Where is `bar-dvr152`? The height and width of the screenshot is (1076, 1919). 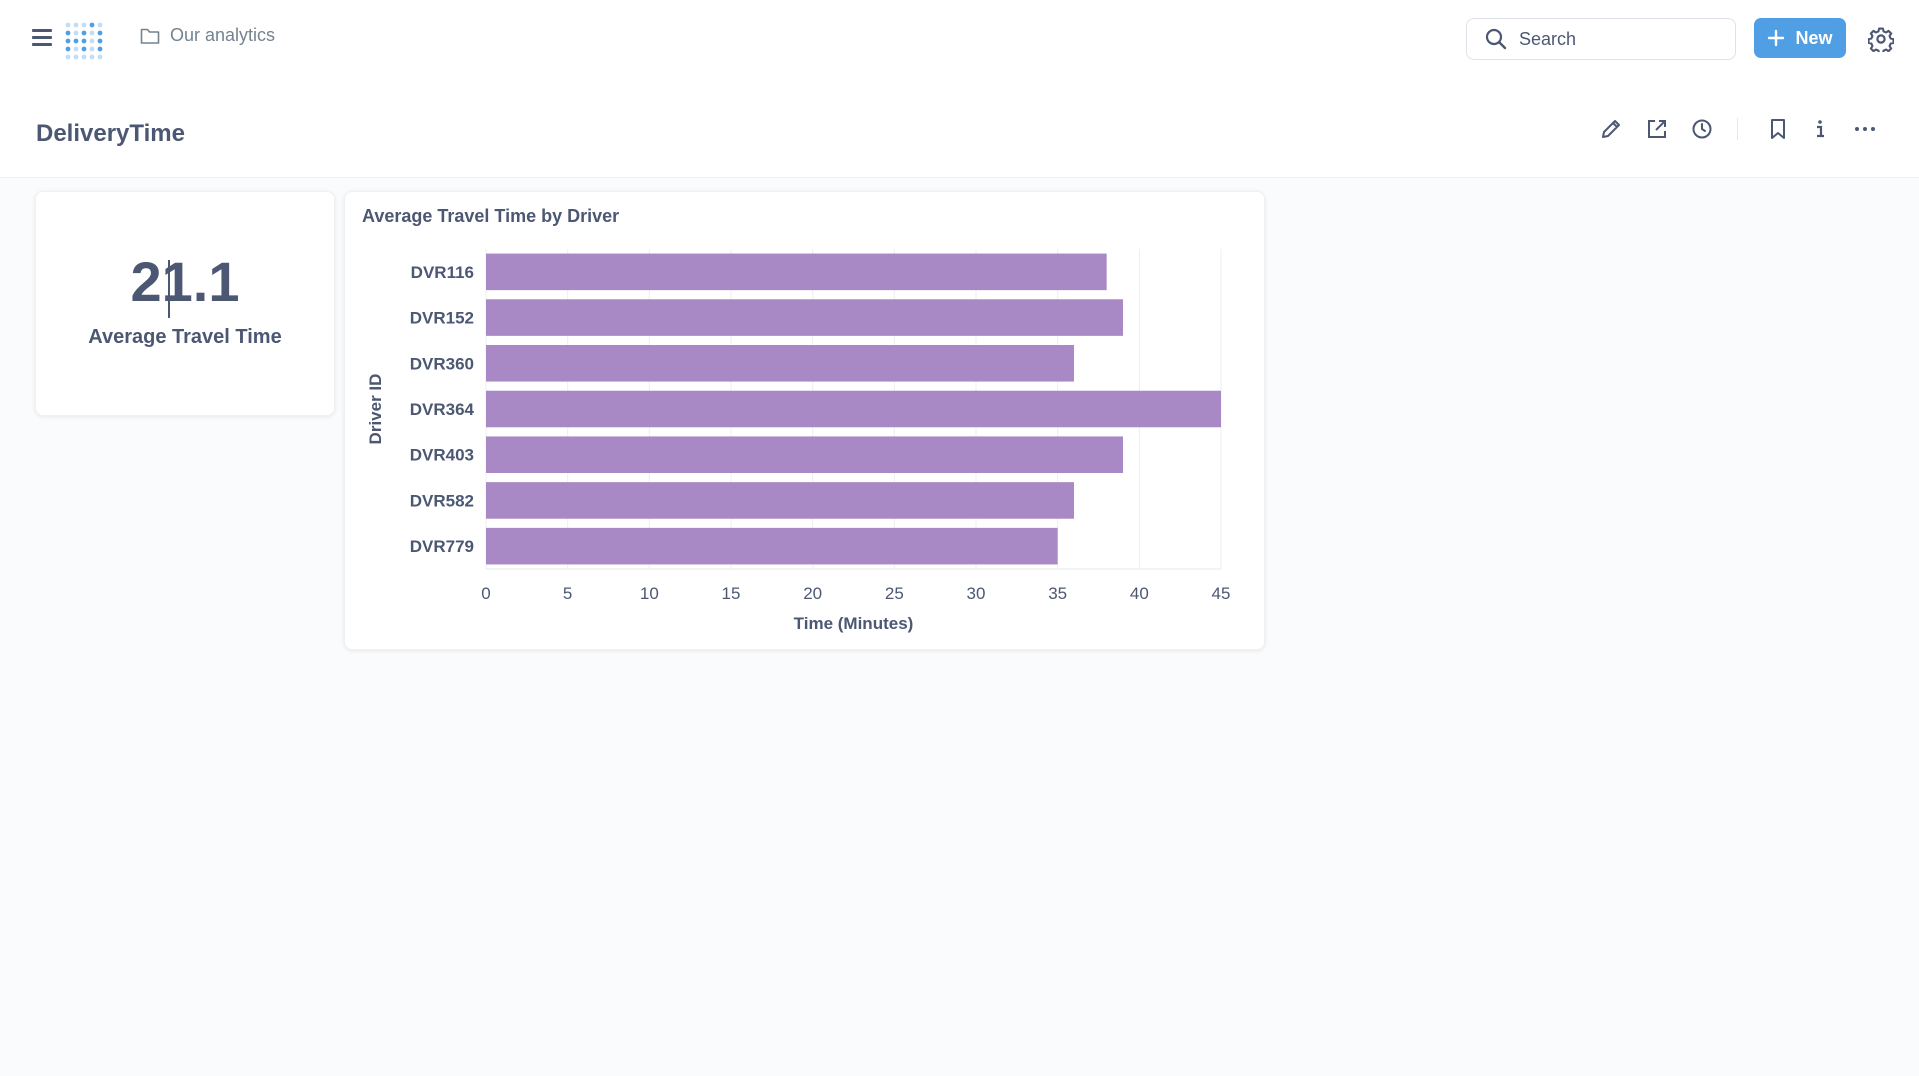
bar-dvr152 is located at coordinates (804, 317).